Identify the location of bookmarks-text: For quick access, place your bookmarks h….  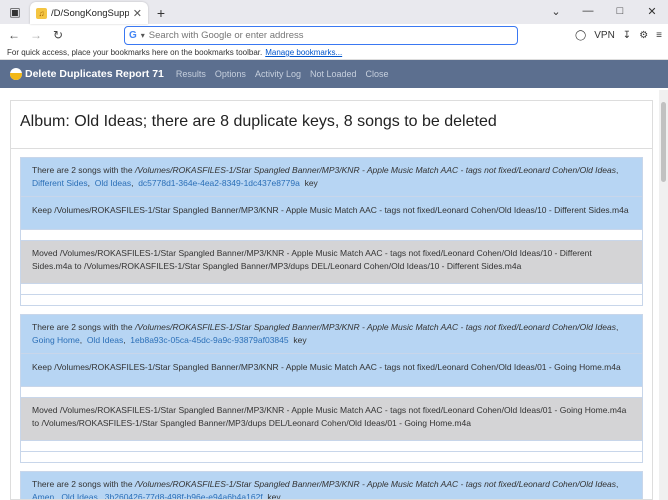
(135, 52).